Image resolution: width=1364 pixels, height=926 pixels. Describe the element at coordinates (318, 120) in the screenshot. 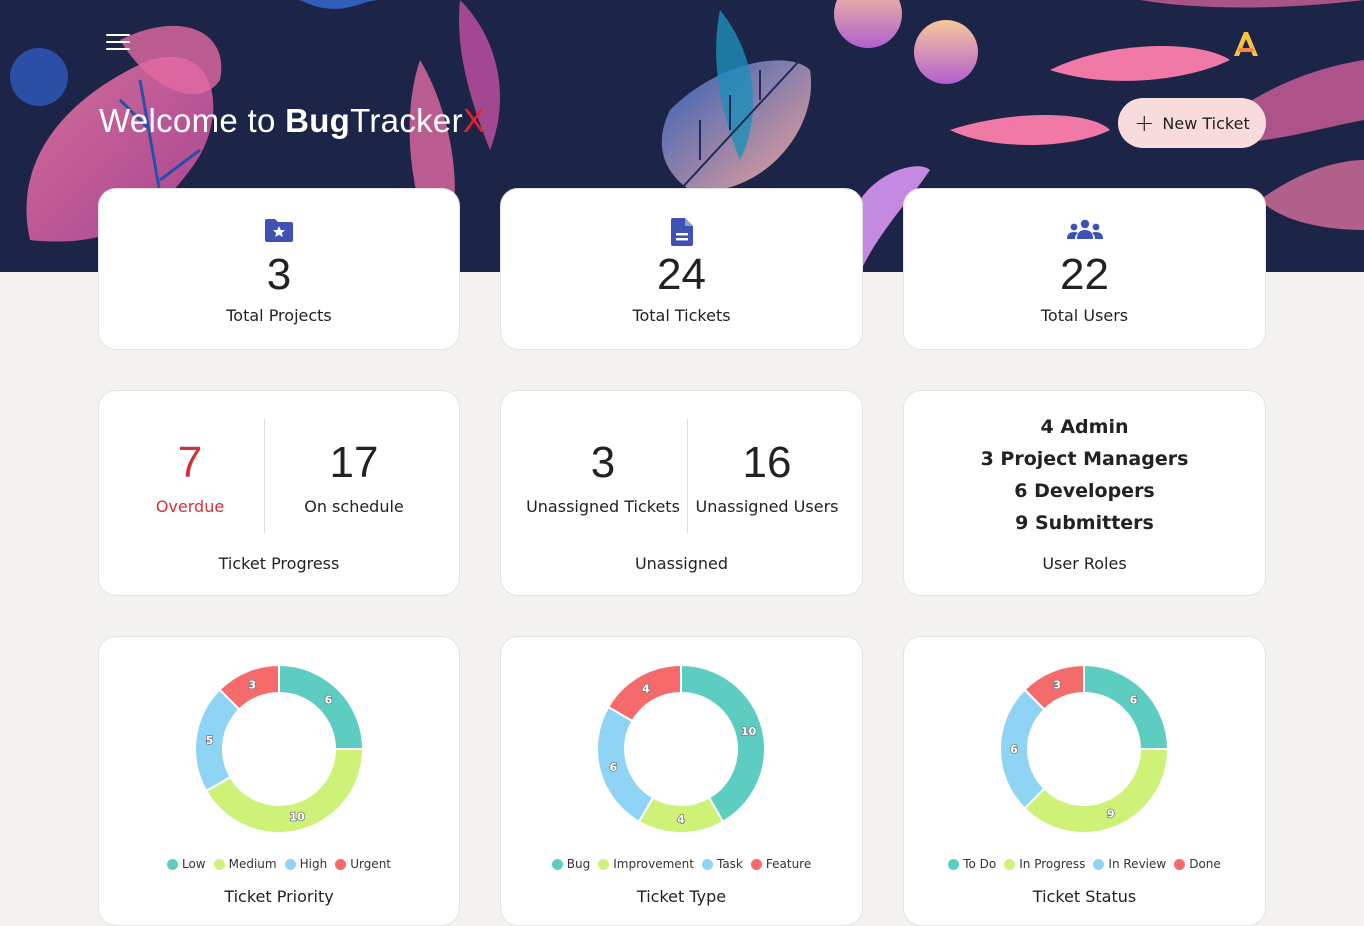

I see `brand-bold: Bug` at that location.